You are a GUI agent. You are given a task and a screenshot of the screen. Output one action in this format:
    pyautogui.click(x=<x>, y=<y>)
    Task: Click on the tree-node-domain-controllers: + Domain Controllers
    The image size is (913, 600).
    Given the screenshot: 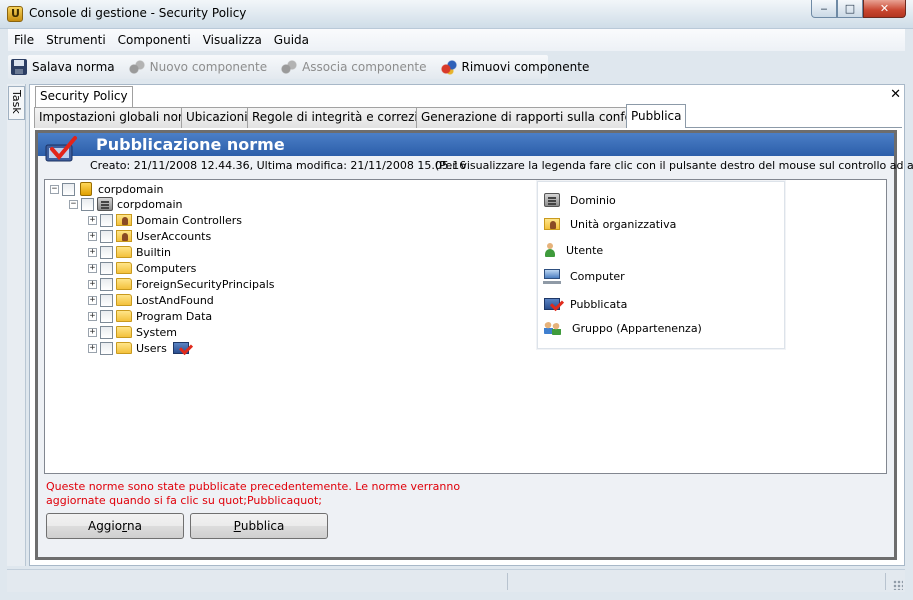 What is the action you would take?
    pyautogui.click(x=165, y=220)
    